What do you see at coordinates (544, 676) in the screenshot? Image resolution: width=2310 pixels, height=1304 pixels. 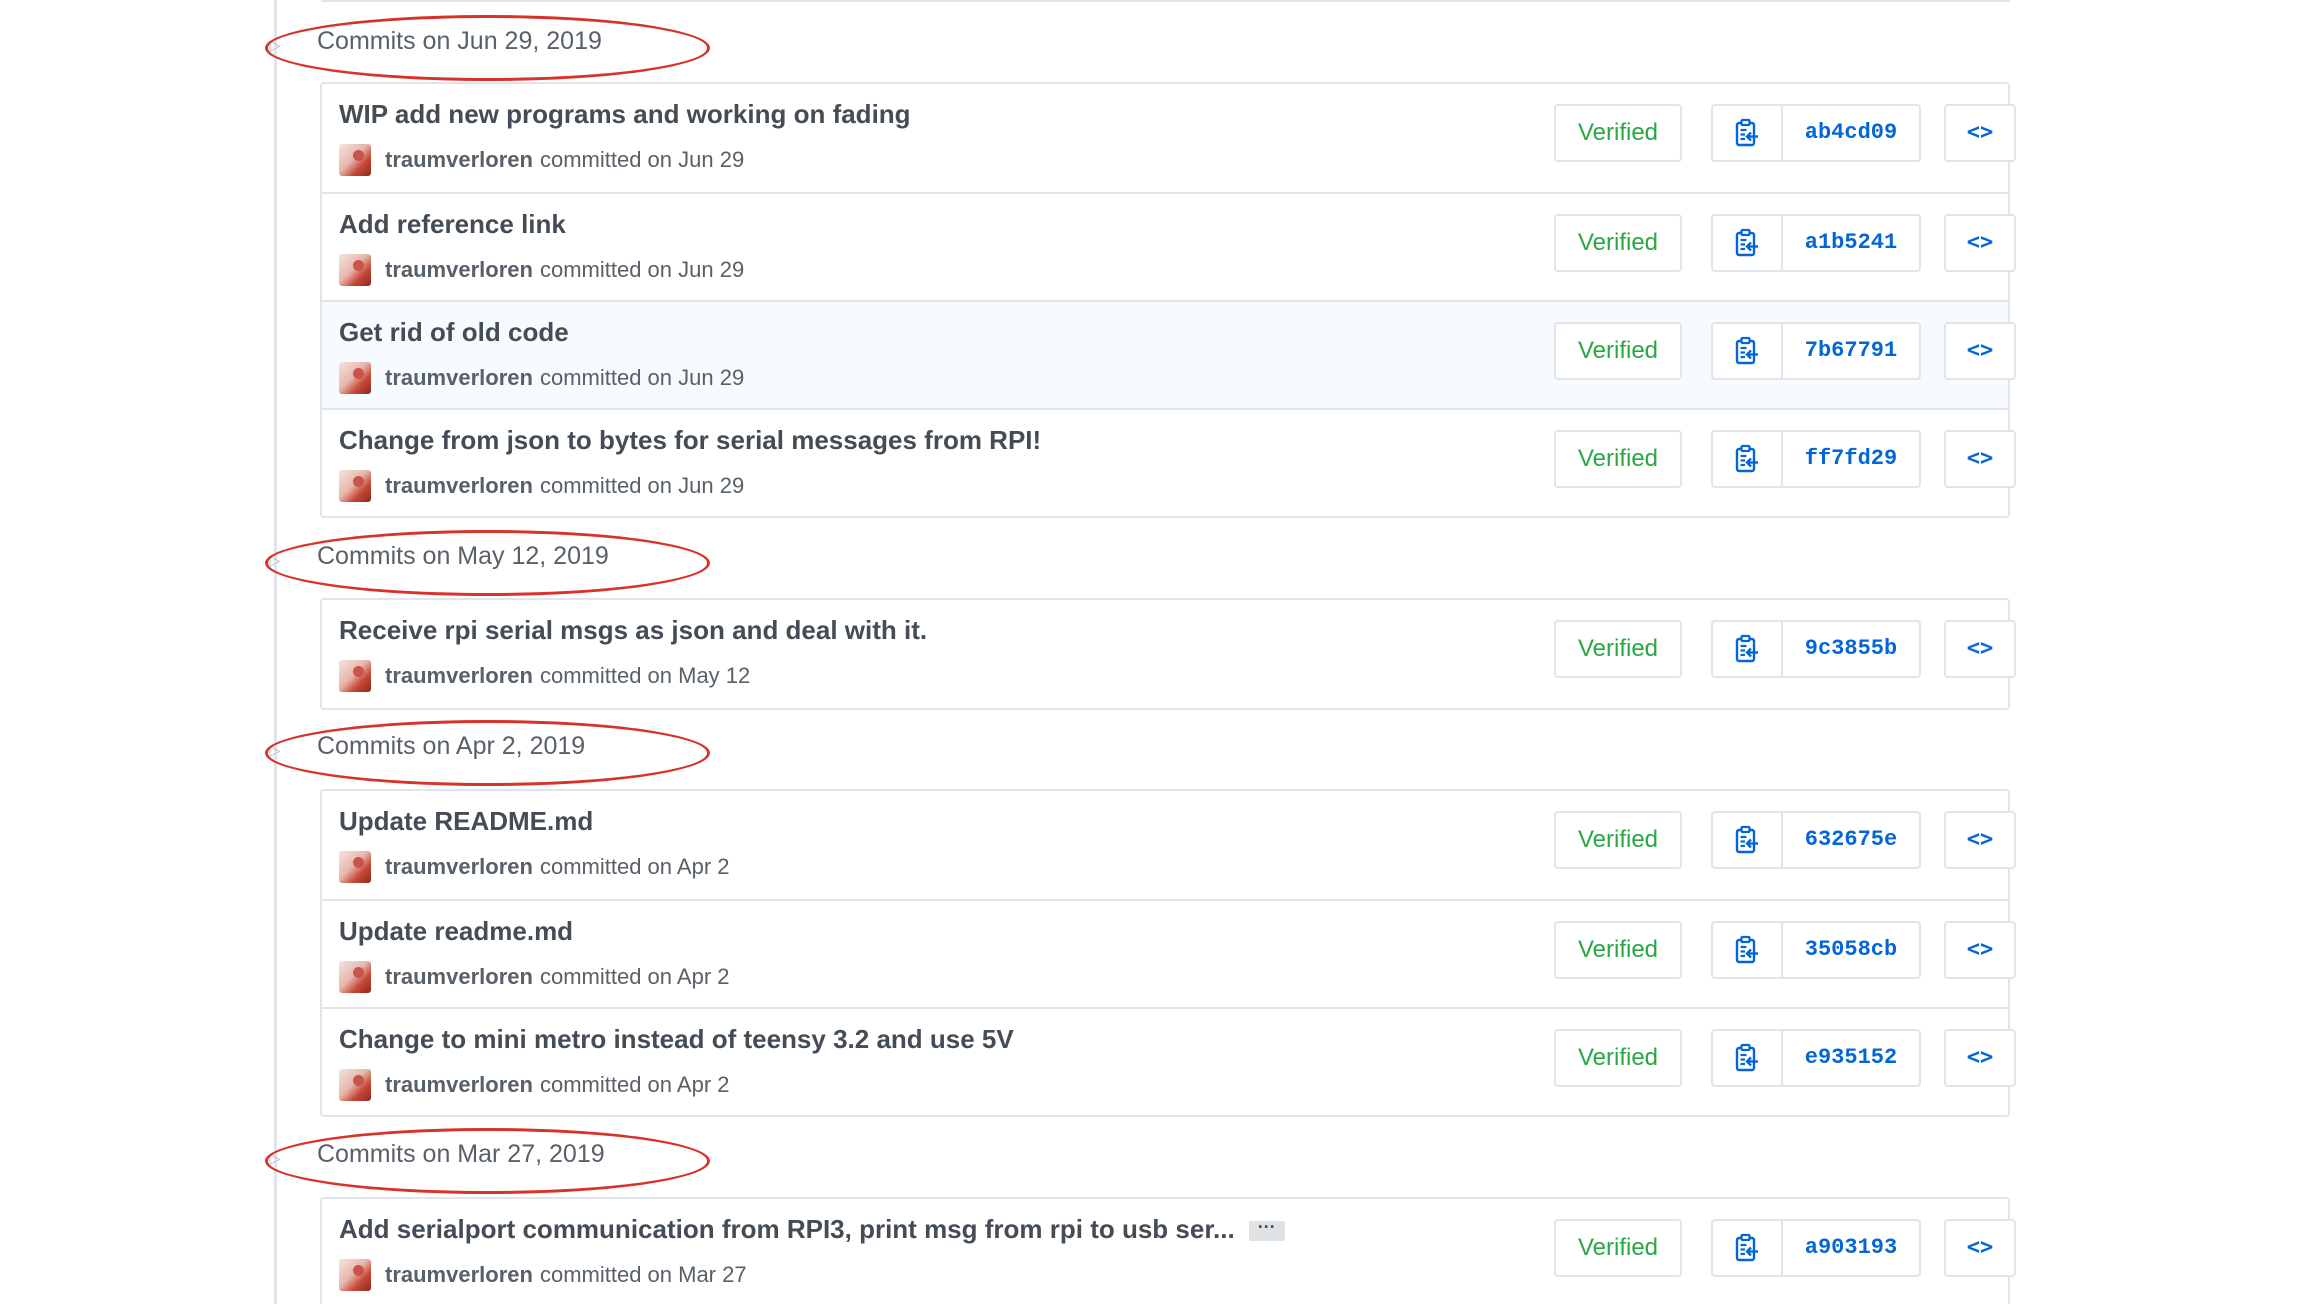 I see `commit-meta: traumverloren committed on May 12` at bounding box center [544, 676].